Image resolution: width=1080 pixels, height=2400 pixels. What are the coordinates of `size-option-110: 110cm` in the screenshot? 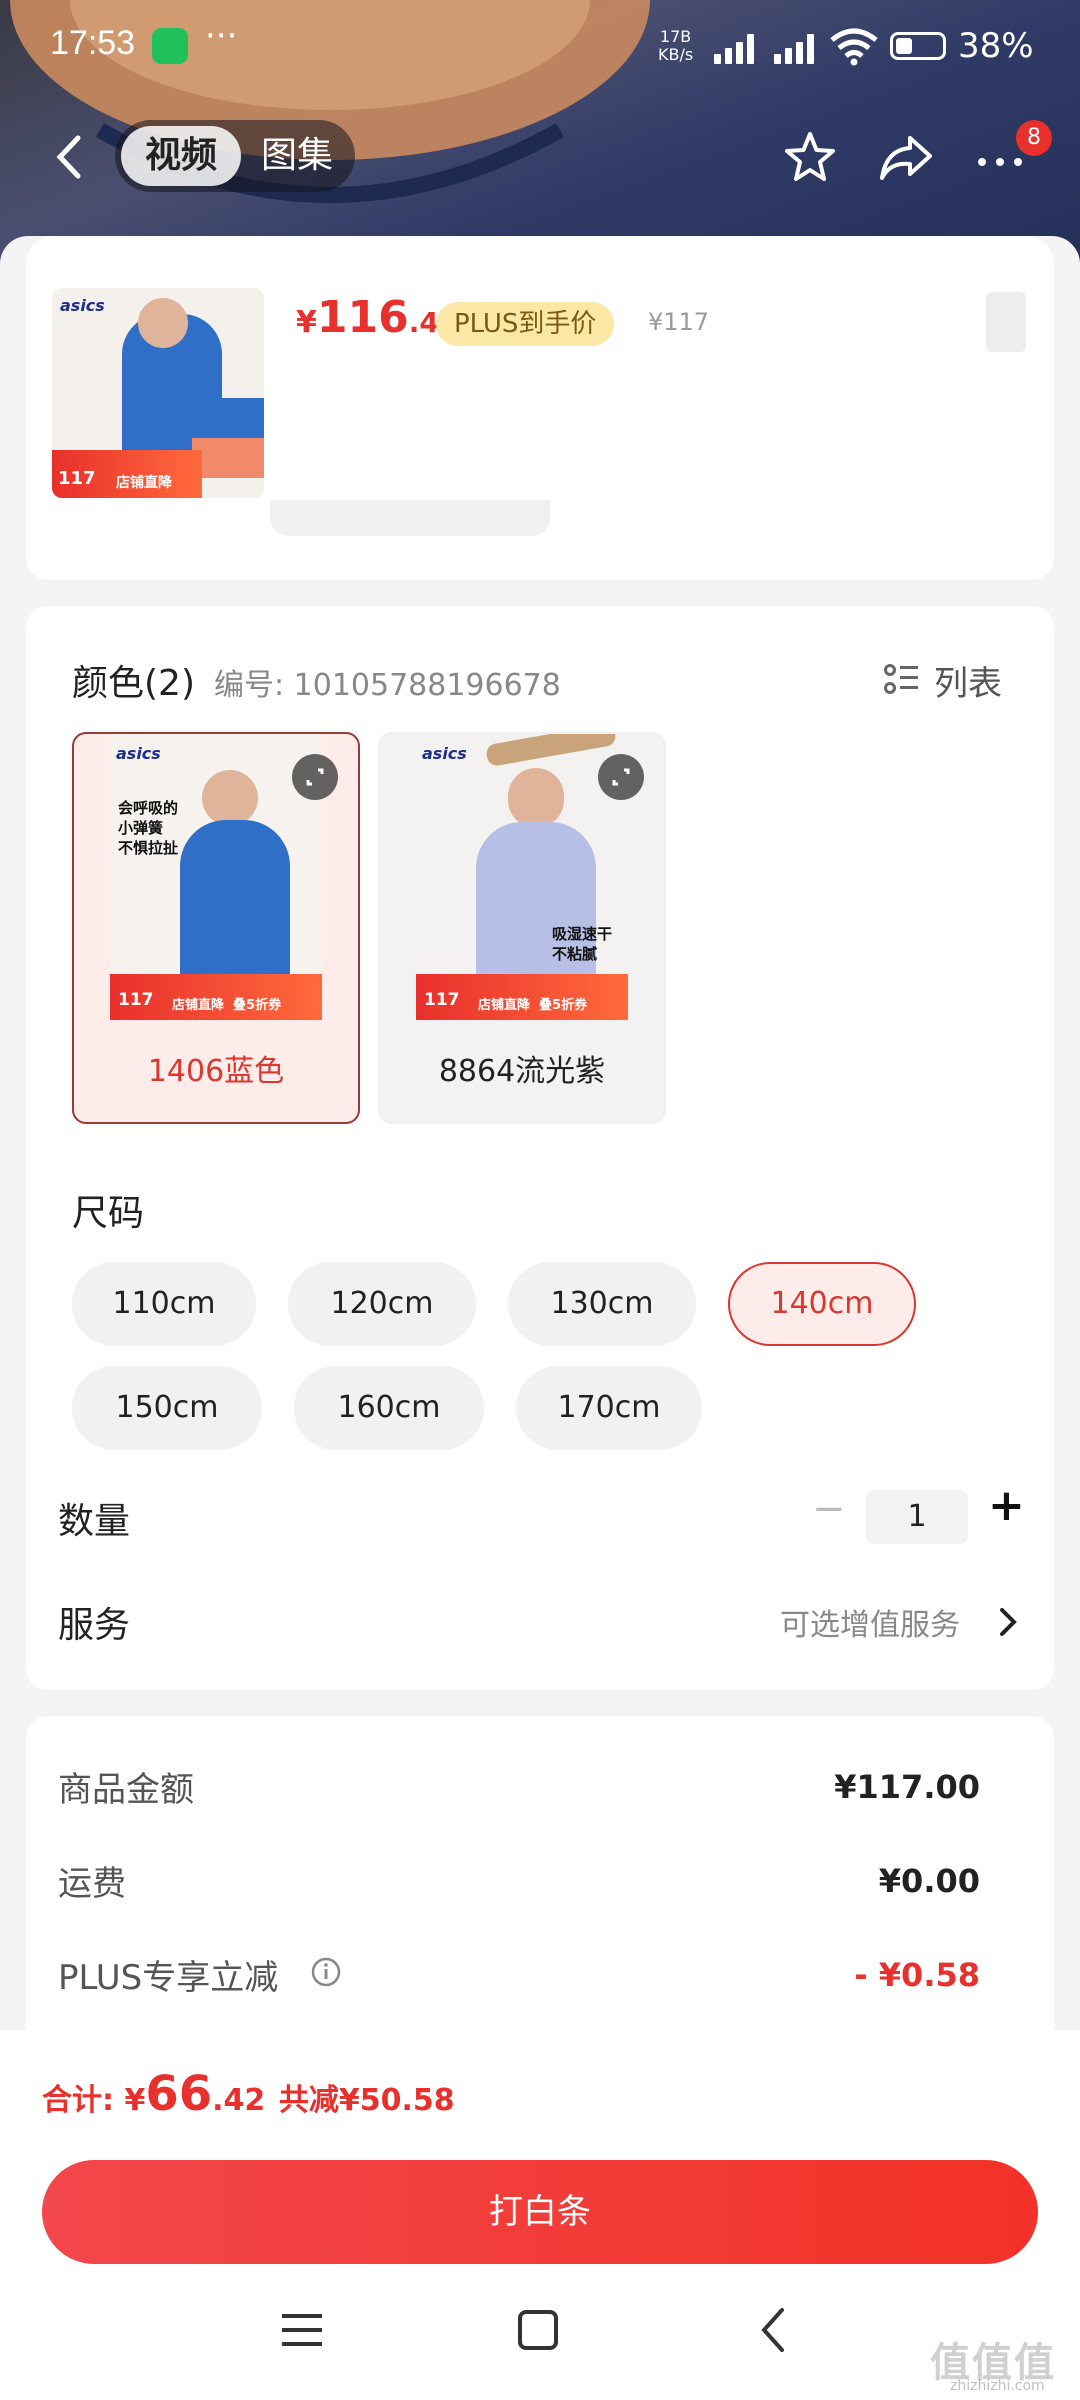 It's located at (164, 1304).